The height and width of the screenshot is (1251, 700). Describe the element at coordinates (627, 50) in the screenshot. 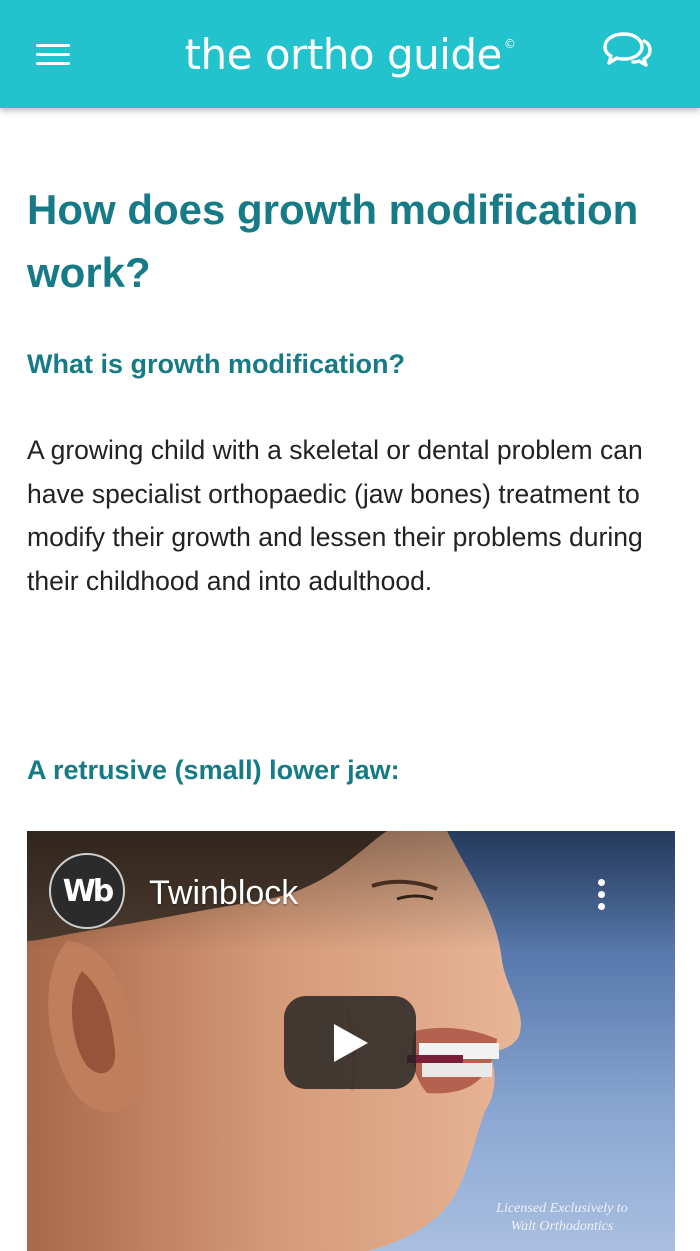

I see `chat-bubbles-icon` at that location.